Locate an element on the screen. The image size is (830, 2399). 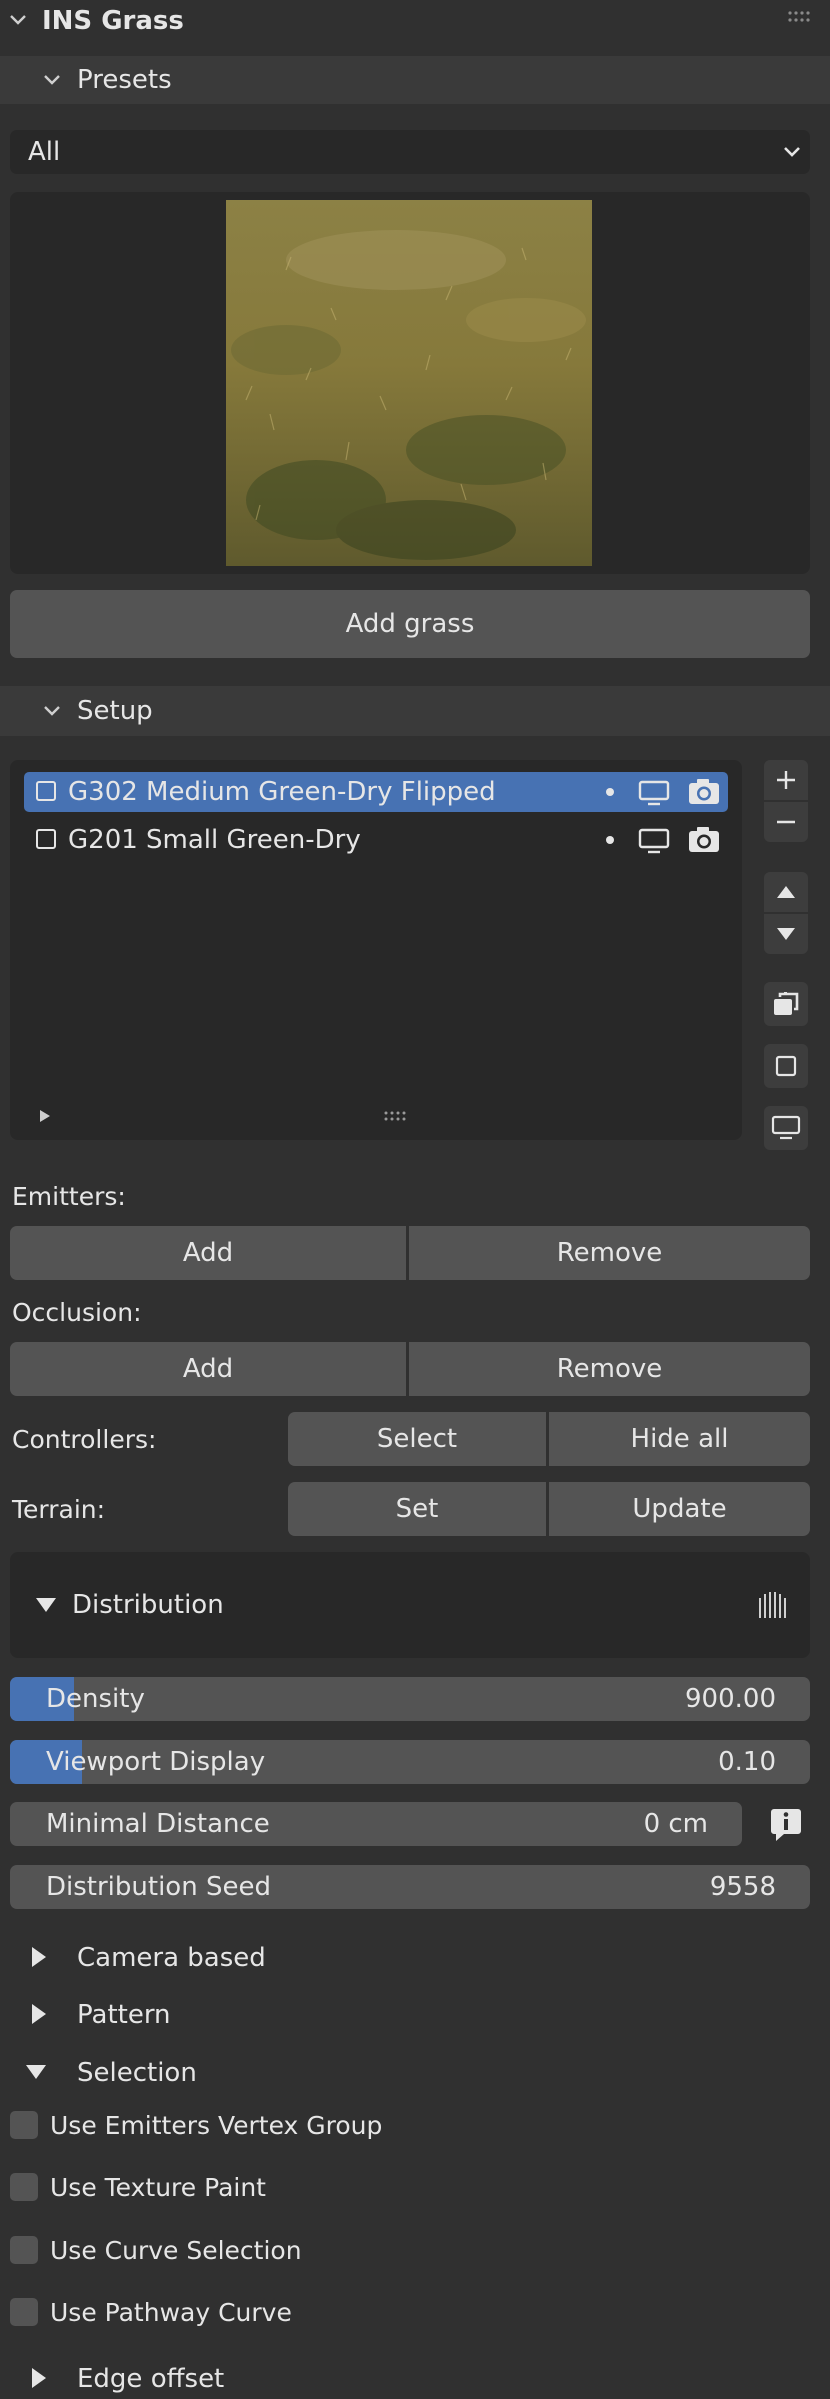
distribution-header: Distribution is located at coordinates (410, 1605).